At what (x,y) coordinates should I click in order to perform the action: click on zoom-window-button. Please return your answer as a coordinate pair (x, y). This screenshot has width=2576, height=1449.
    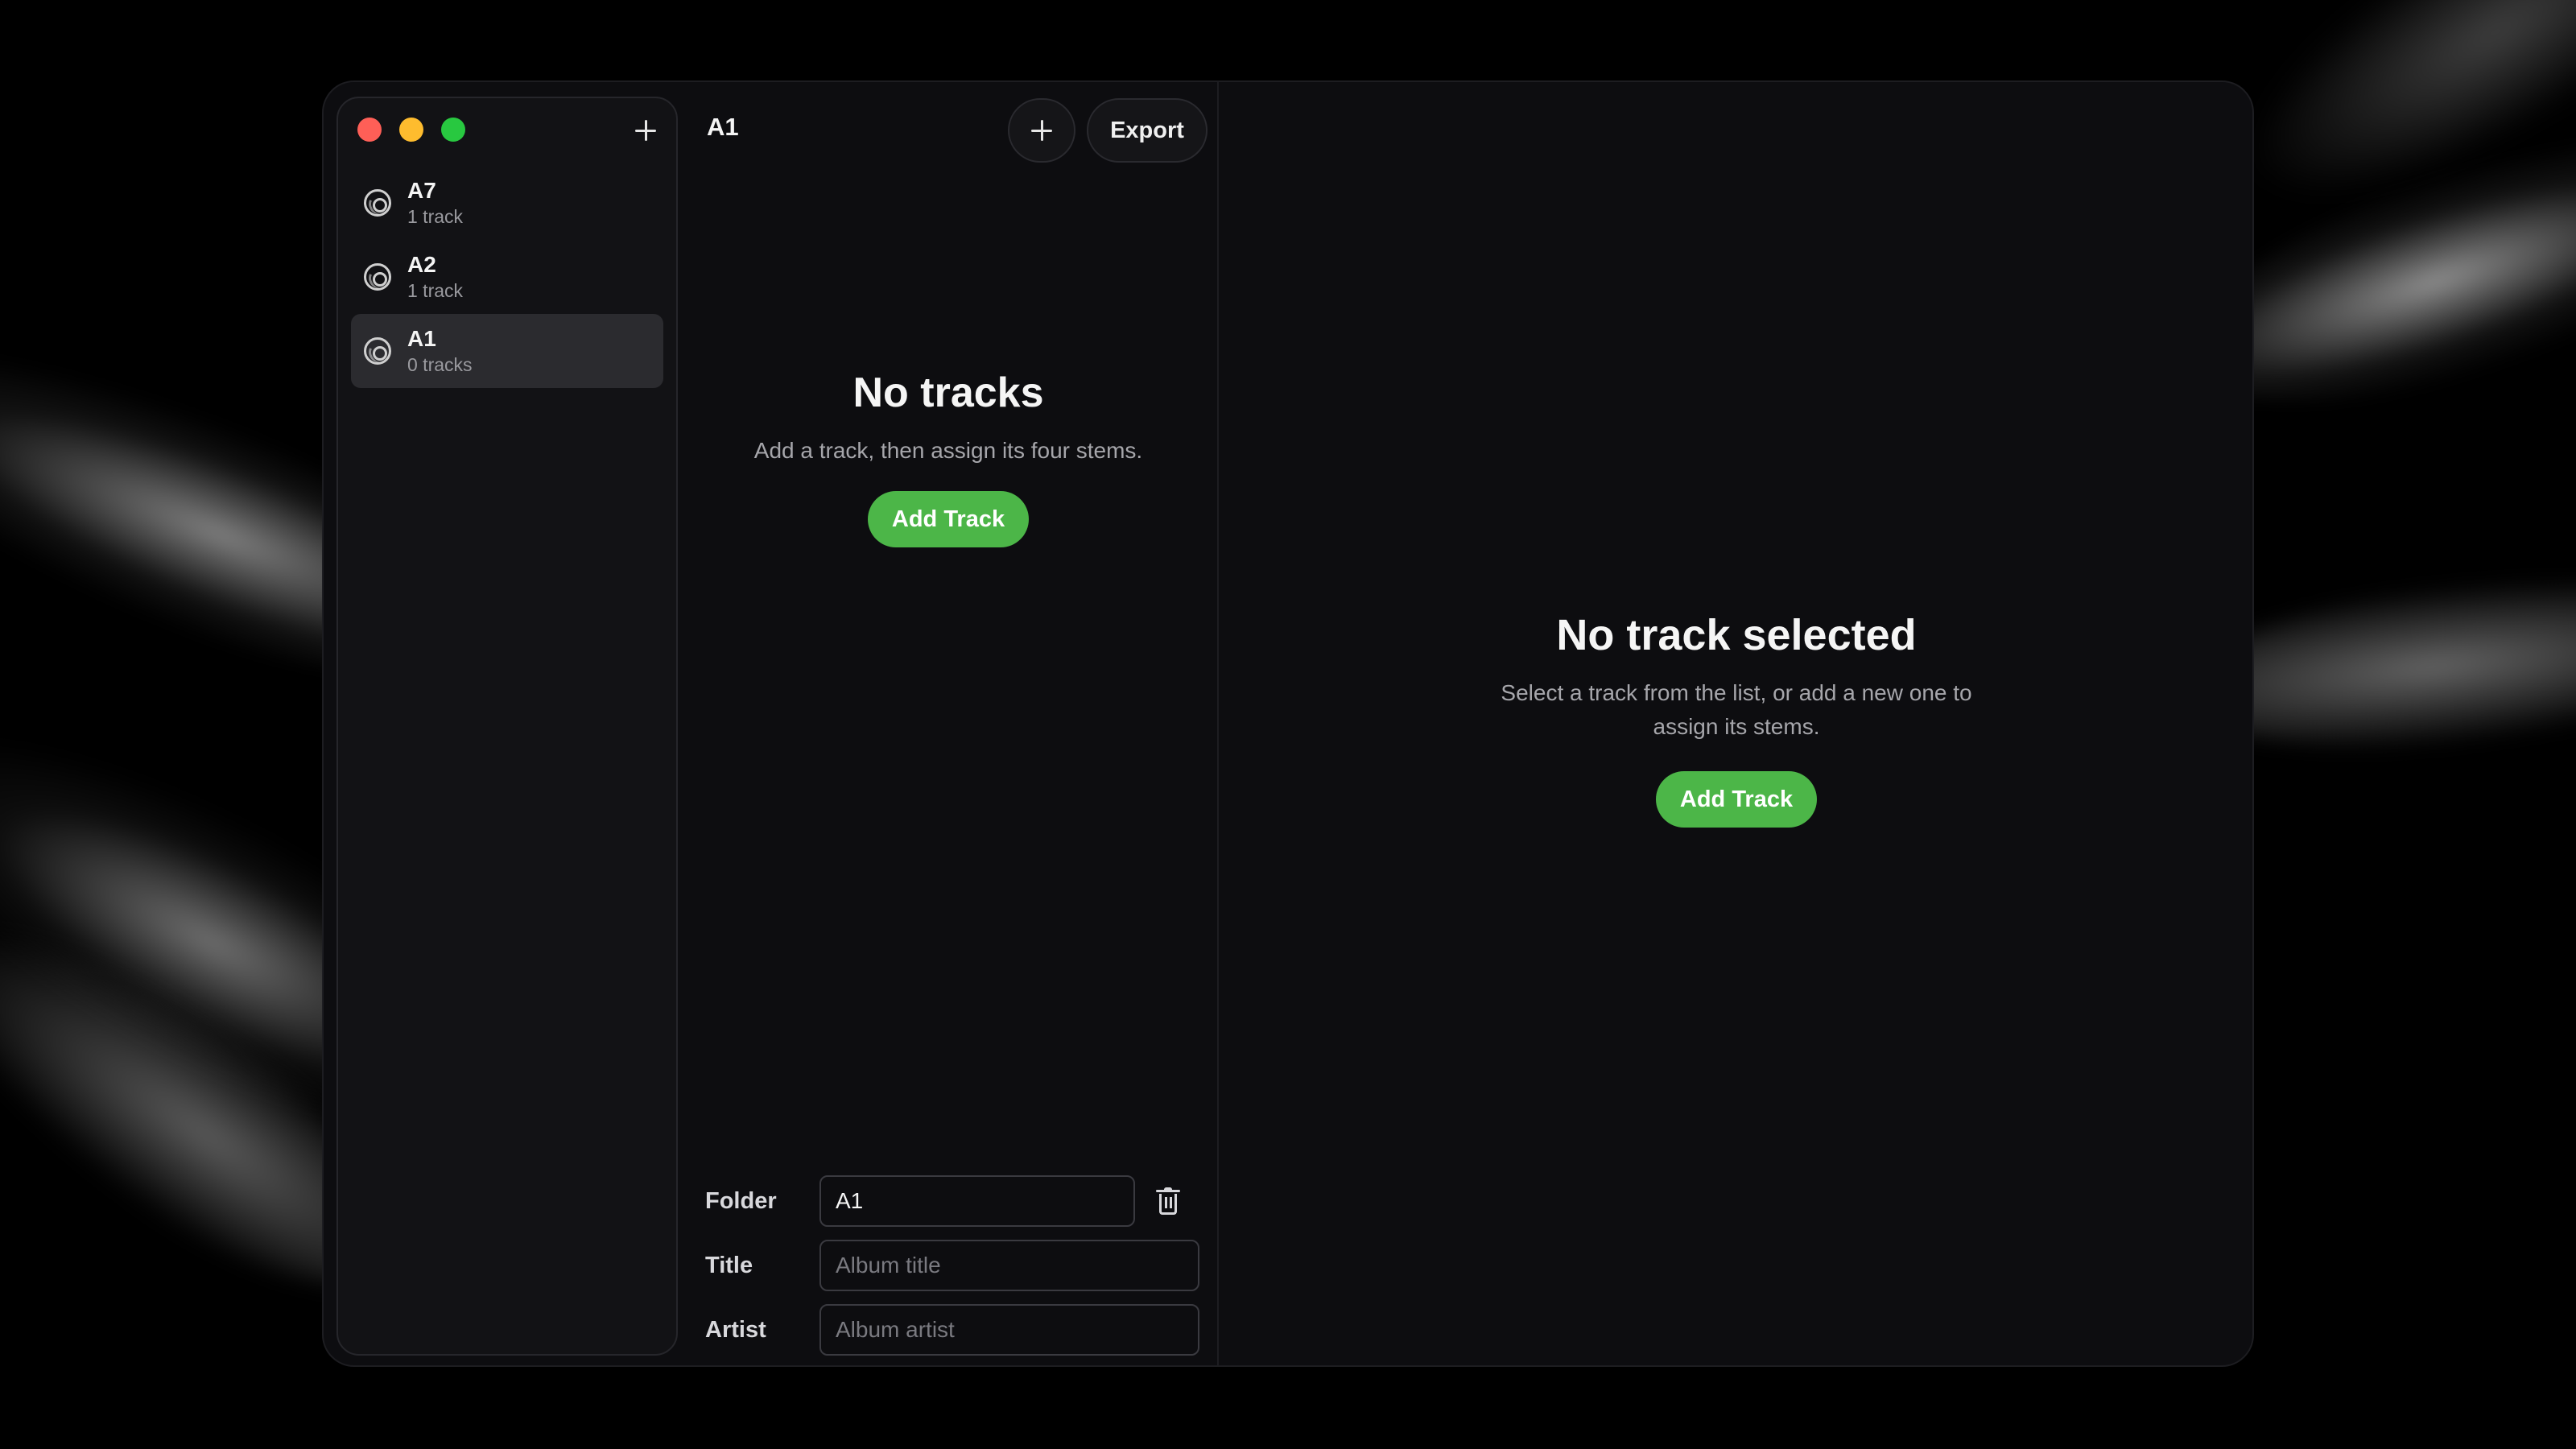
    Looking at the image, I should click on (453, 130).